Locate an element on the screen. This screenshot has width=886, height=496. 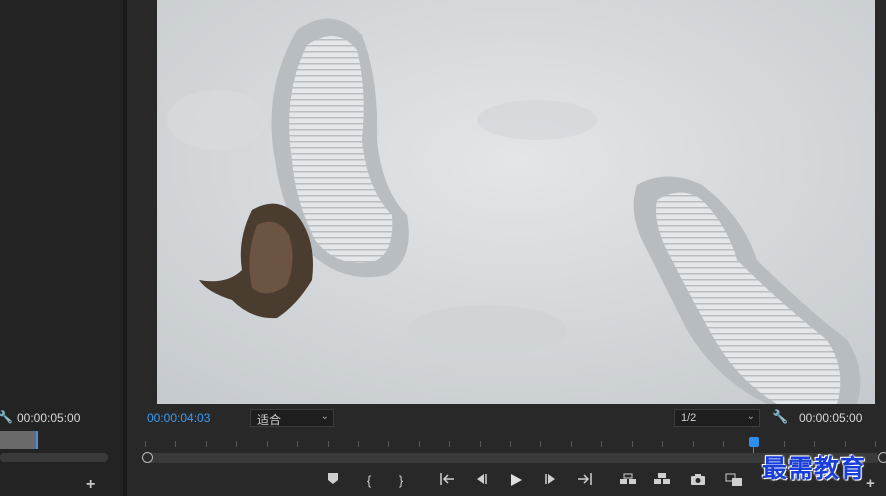
scrollbar-left-handle is located at coordinates (147, 457).